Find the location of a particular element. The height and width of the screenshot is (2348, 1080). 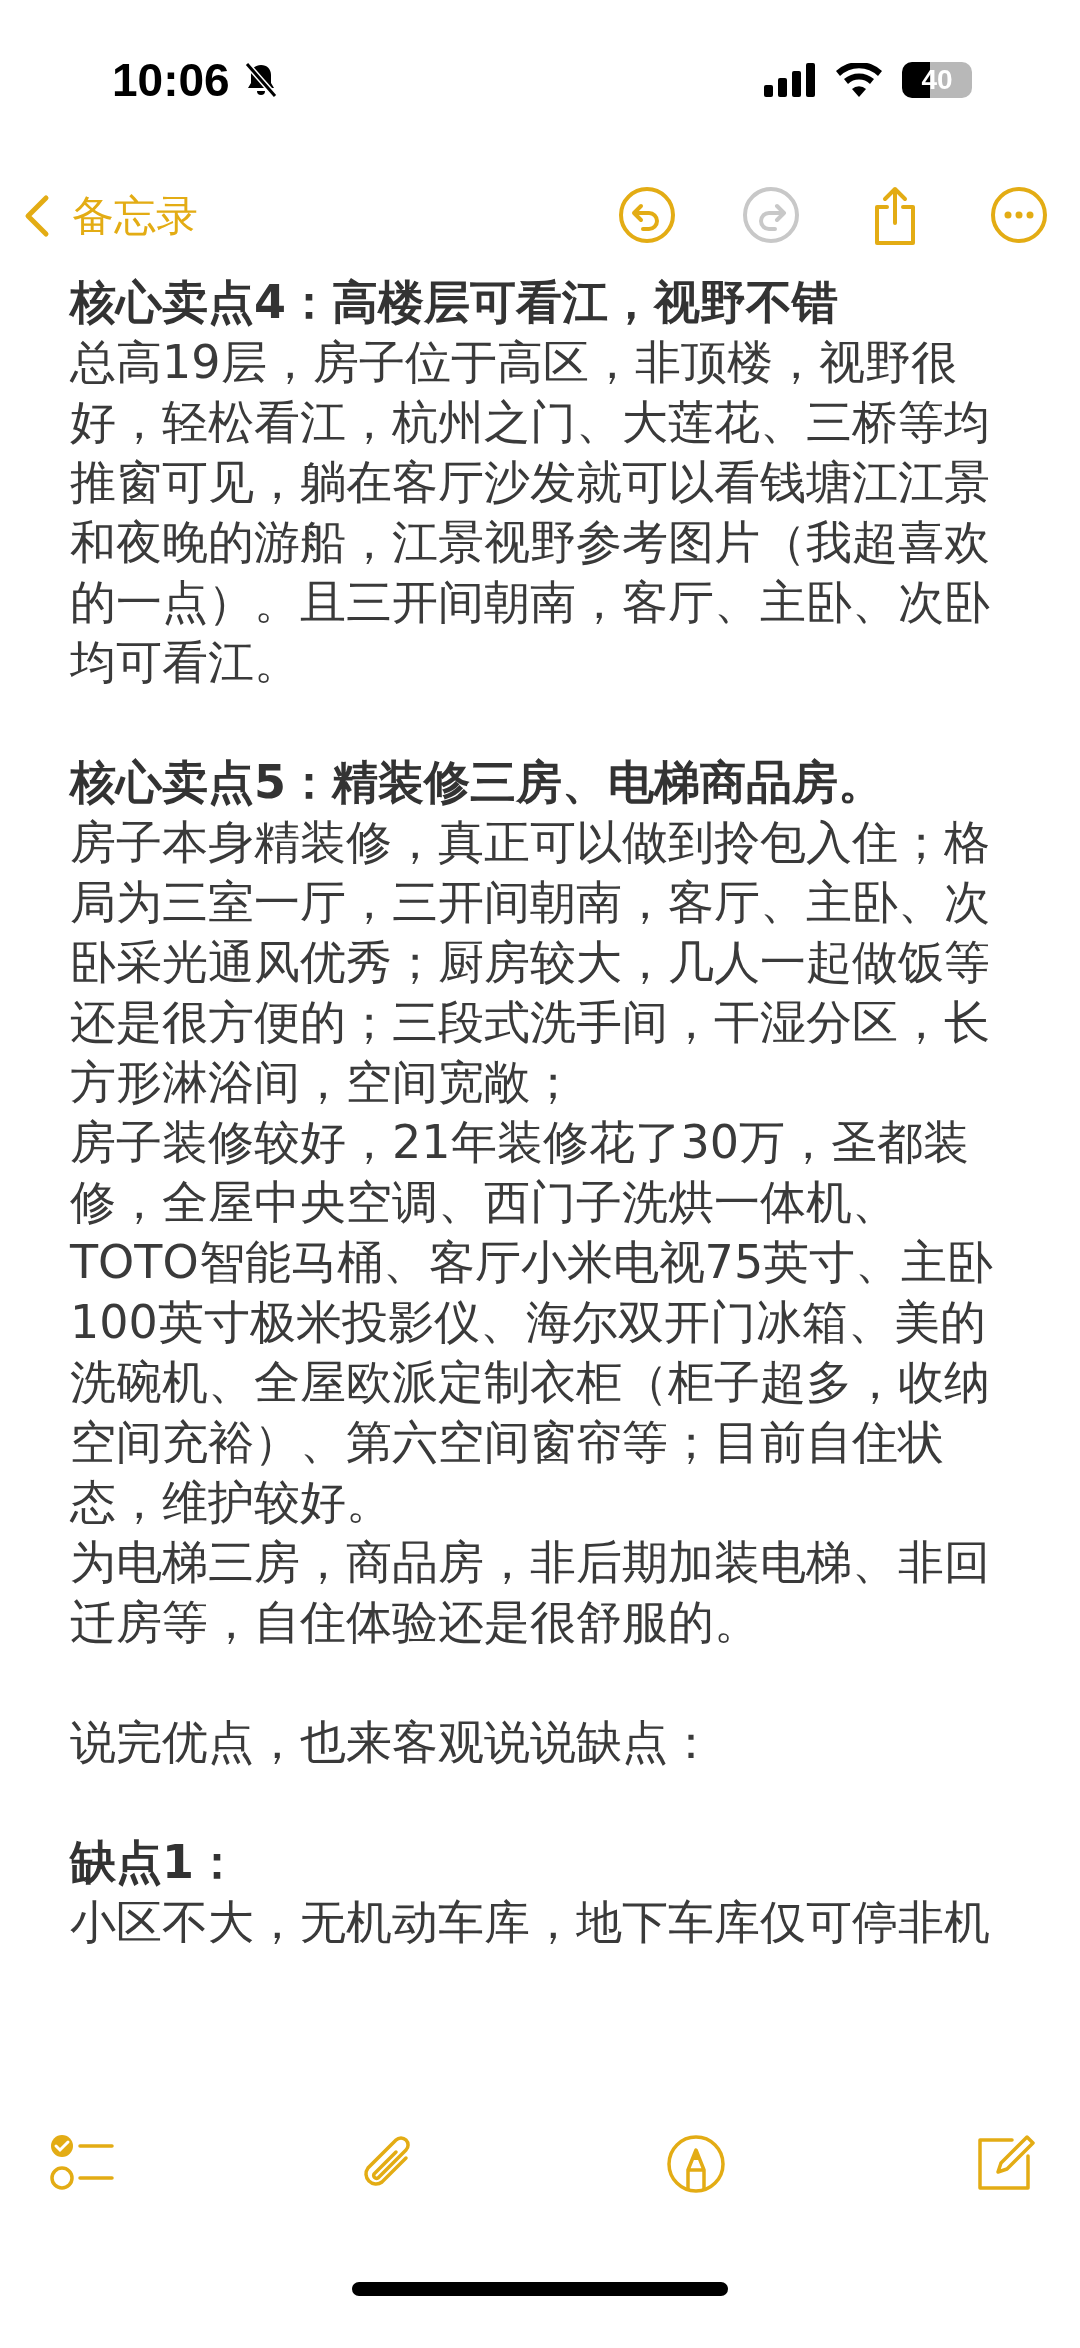

note-heading: 核心卖点4：高楼层可看江，视野不错 is located at coordinates (454, 302).